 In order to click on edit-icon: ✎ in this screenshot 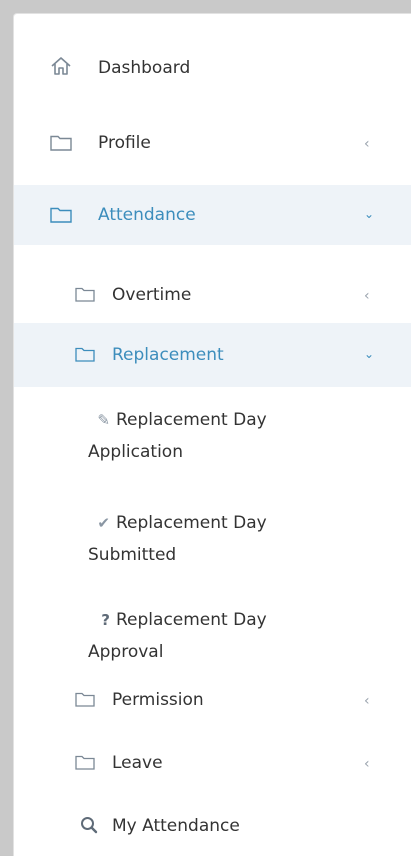, I will do `click(103, 420)`.